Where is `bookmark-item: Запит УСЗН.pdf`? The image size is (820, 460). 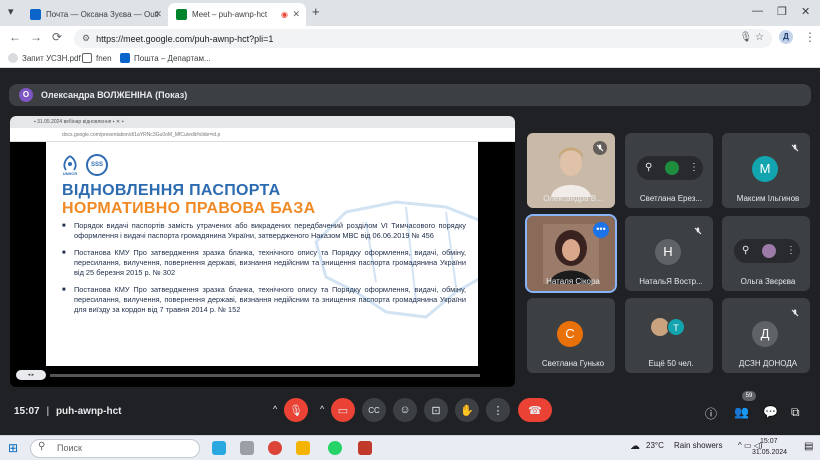
bookmark-item: Запит УСЗН.pdf is located at coordinates (44, 58).